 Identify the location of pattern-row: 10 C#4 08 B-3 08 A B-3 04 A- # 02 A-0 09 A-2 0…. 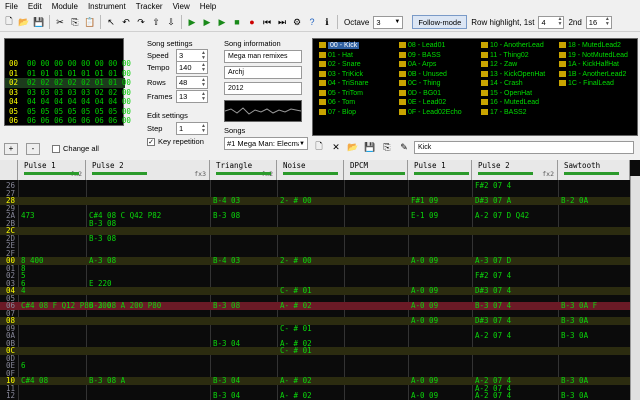
(320, 381).